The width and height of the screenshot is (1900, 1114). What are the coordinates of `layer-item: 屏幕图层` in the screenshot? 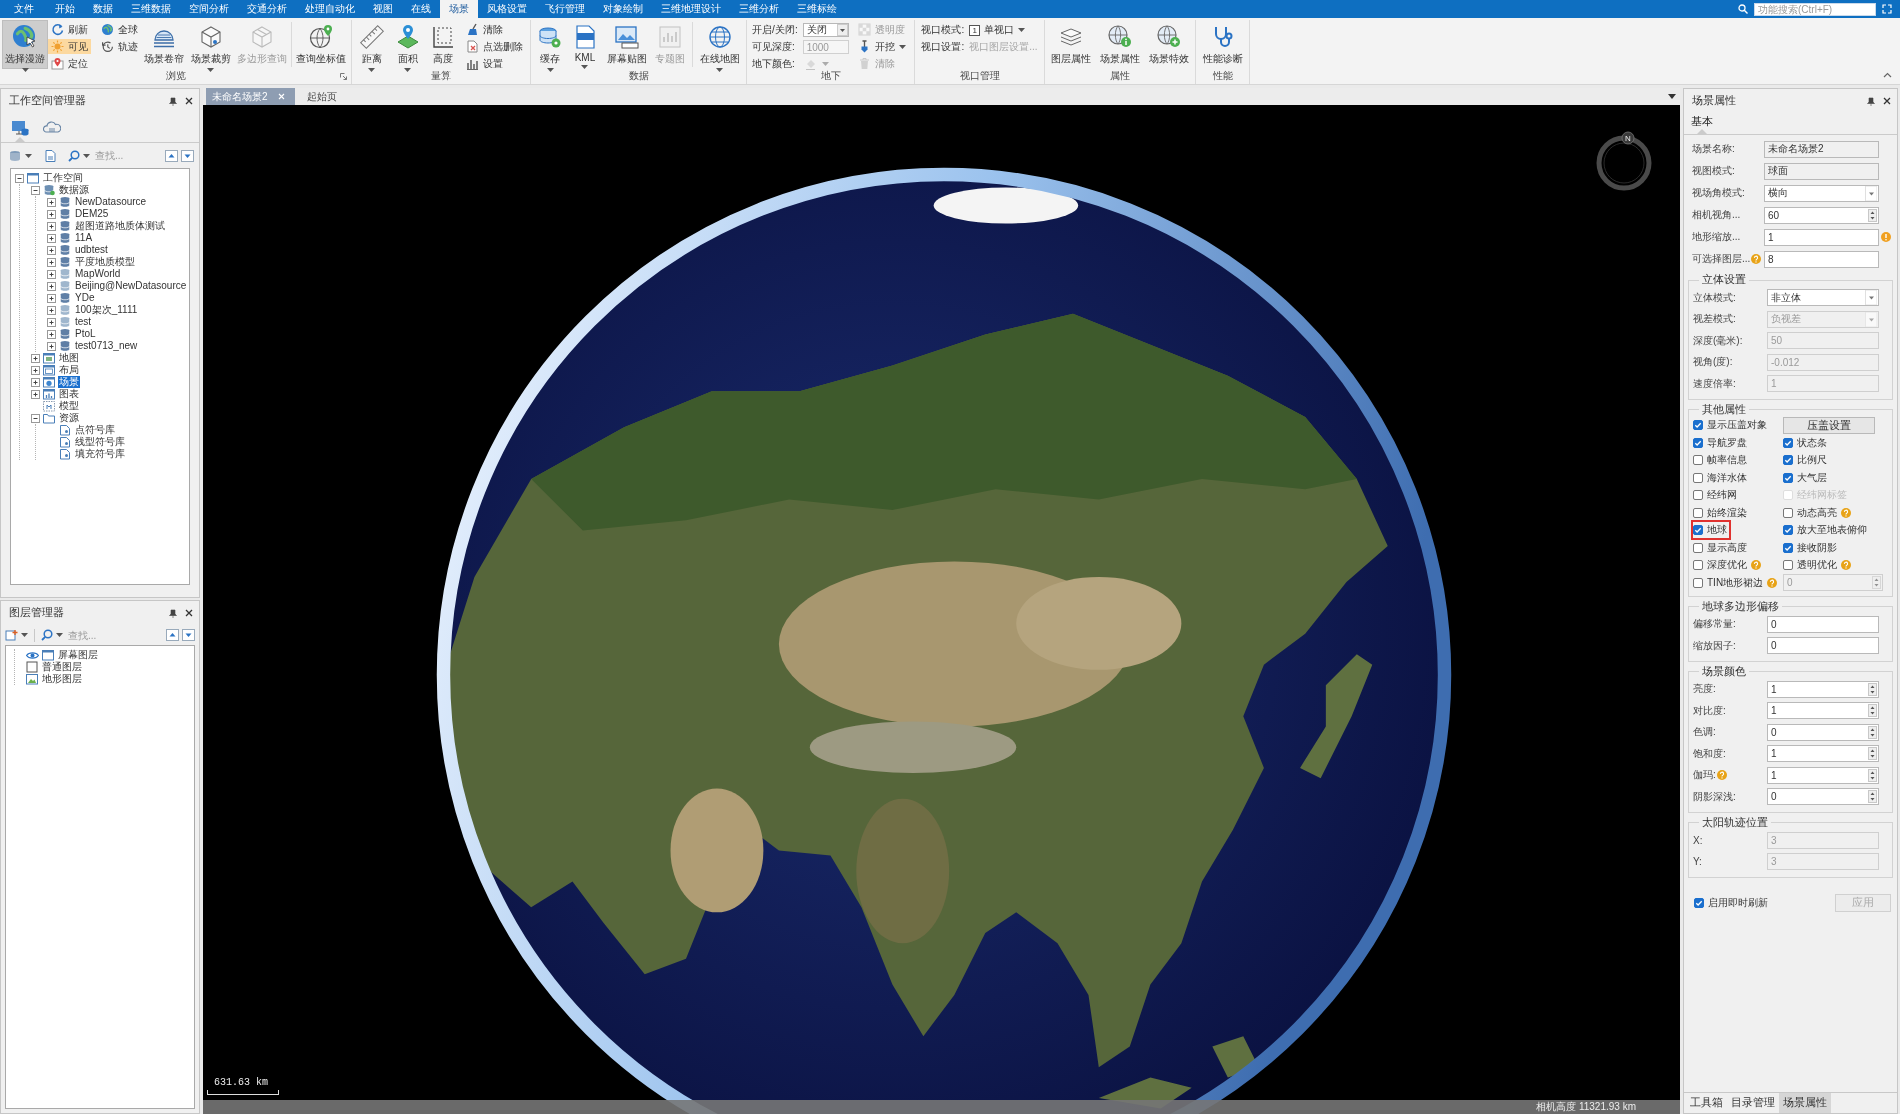 It's located at (78, 655).